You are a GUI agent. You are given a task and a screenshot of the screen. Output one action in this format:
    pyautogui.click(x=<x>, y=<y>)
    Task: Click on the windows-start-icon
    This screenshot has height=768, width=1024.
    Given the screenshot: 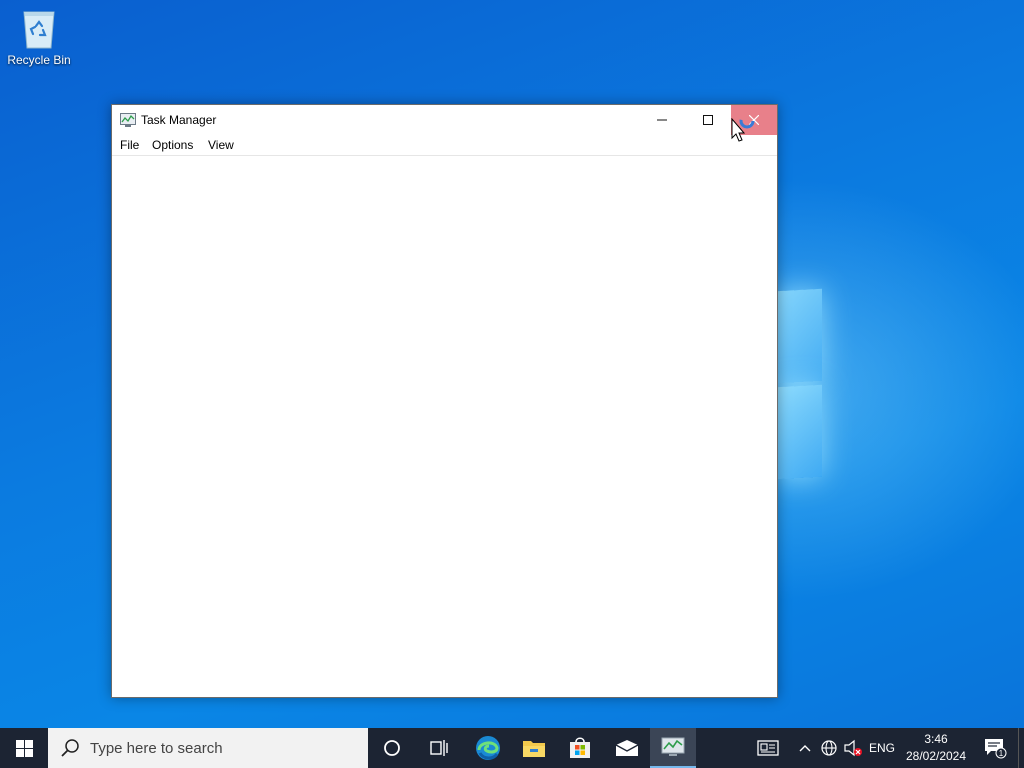 What is the action you would take?
    pyautogui.click(x=24, y=748)
    